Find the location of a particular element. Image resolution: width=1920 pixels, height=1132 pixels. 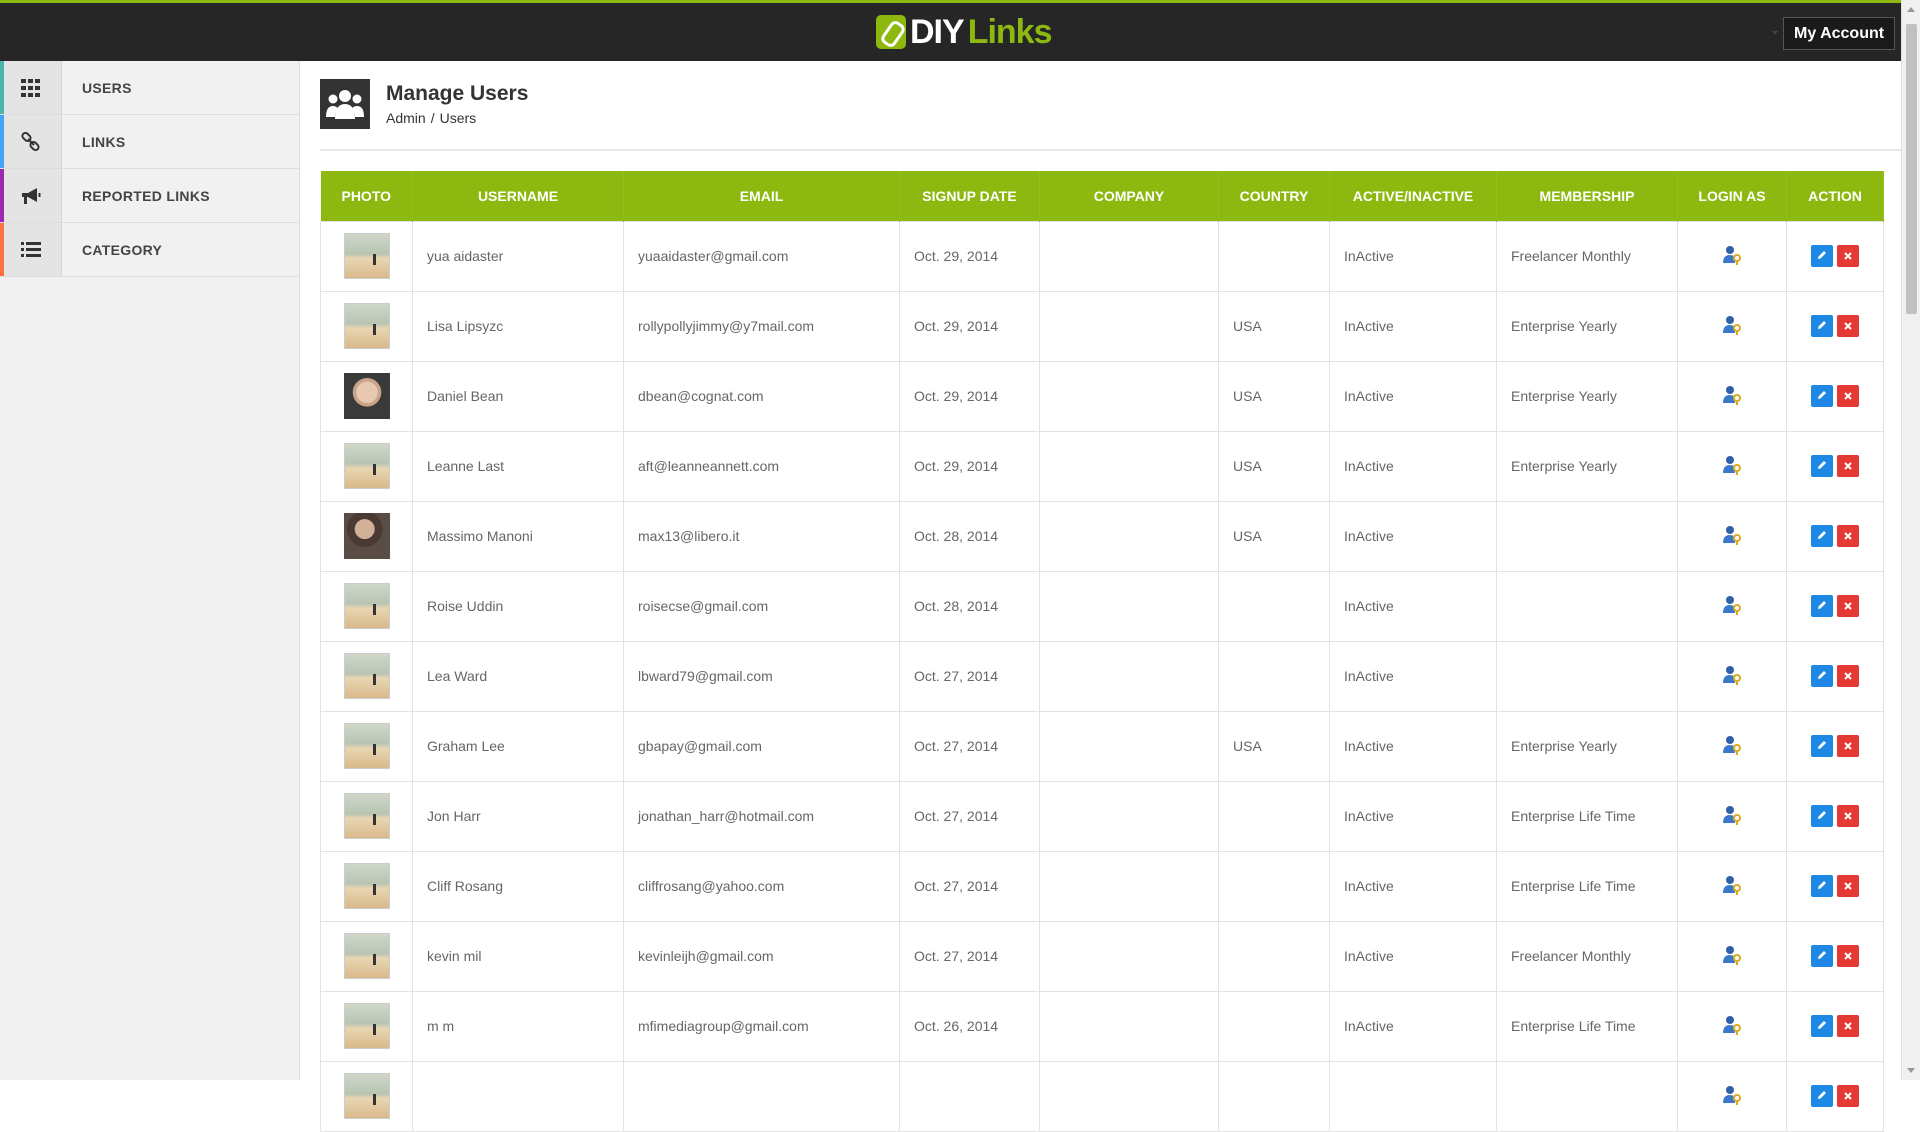

email-cell: gbapay@gmail.com is located at coordinates (761, 746).